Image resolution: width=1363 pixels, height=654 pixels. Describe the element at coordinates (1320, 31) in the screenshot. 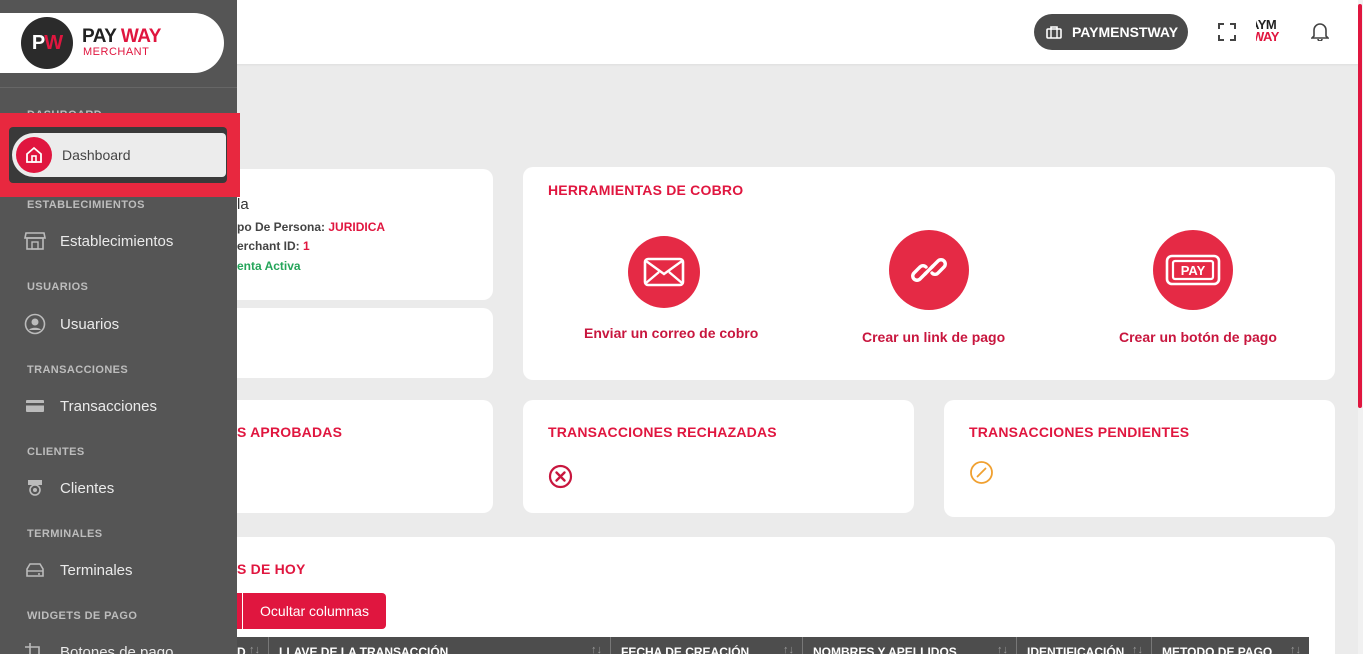

I see `bell-icon` at that location.